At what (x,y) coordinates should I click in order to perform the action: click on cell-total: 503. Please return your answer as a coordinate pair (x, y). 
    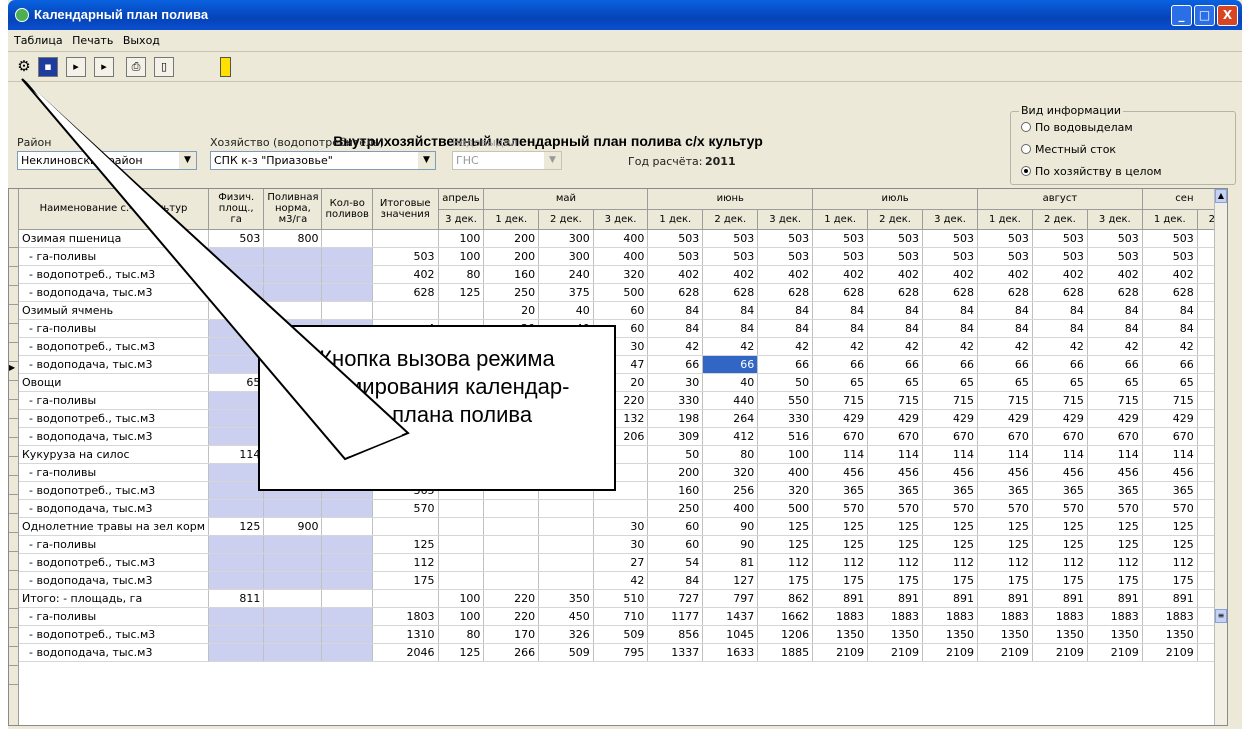
    Looking at the image, I should click on (405, 256).